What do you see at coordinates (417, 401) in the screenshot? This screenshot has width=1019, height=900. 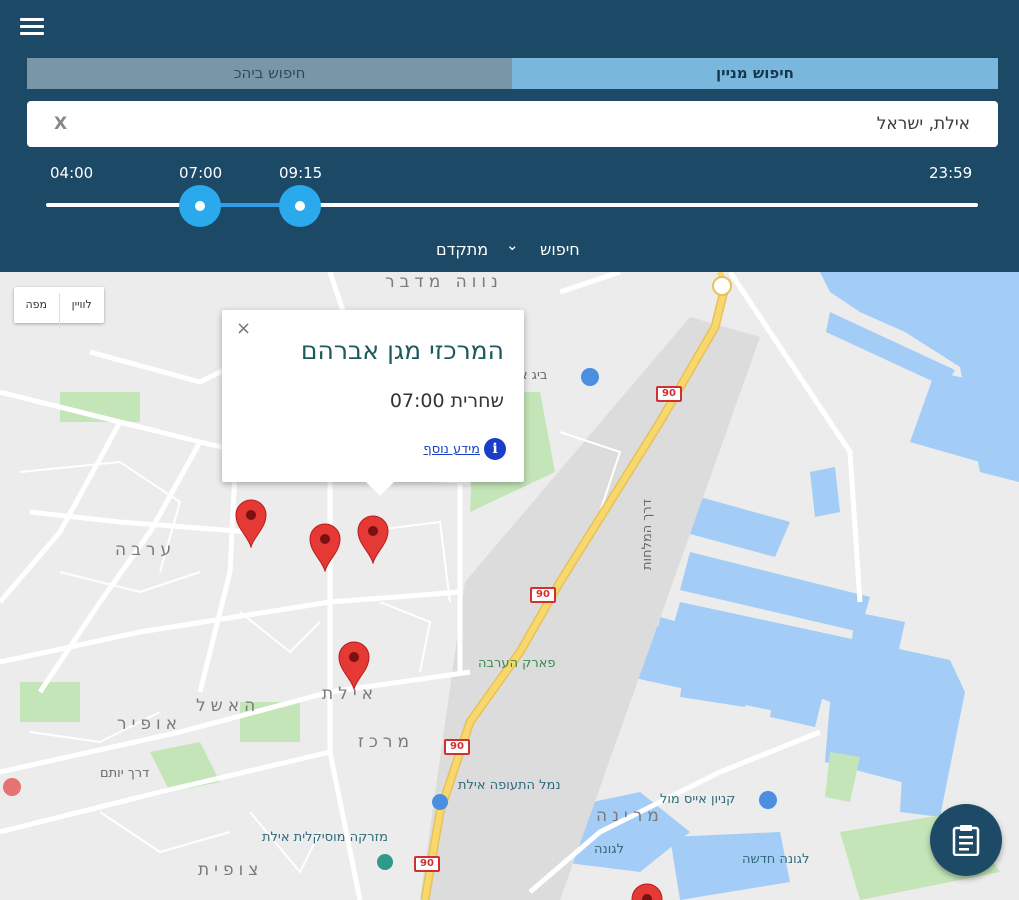 I see `prayer-time: 07:00` at bounding box center [417, 401].